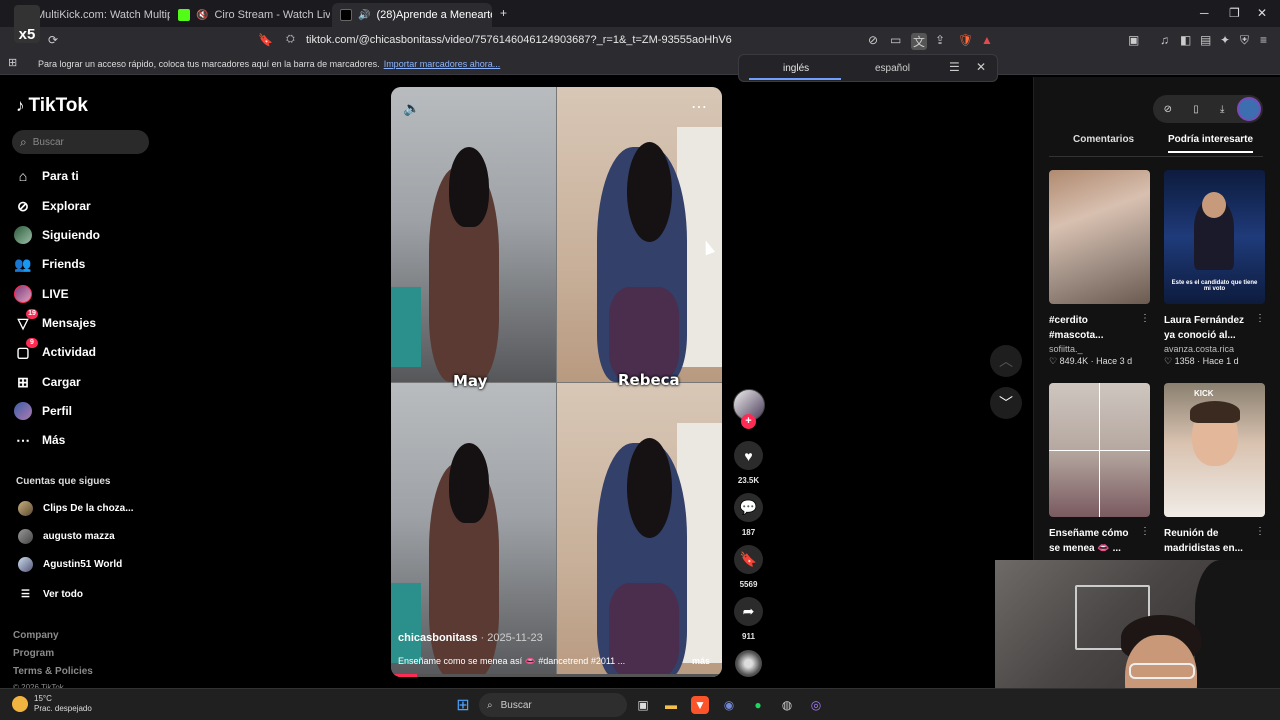  Describe the element at coordinates (55, 322) in the screenshot. I see `sidebar-item-mensajes: ▽ 19 Mensajes` at that location.